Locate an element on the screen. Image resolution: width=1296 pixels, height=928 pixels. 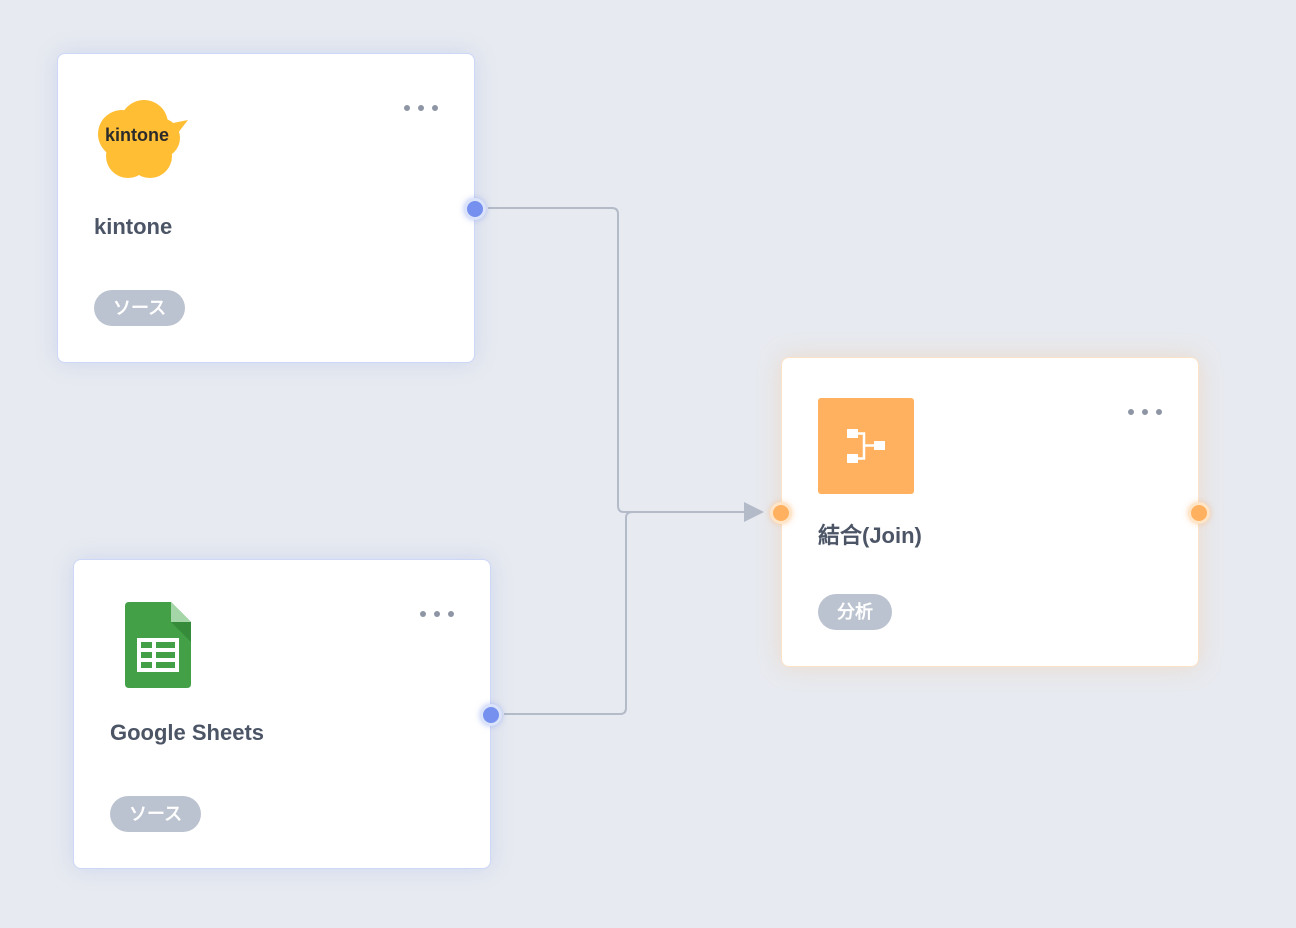
join-flow-icon is located at coordinates (866, 446).